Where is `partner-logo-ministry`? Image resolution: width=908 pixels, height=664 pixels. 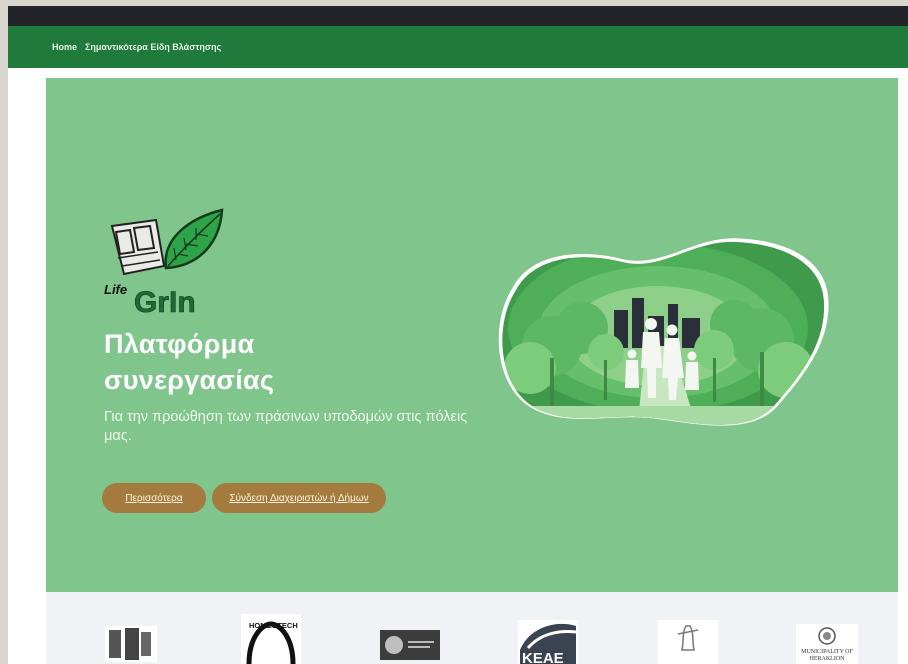 partner-logo-ministry is located at coordinates (410, 645).